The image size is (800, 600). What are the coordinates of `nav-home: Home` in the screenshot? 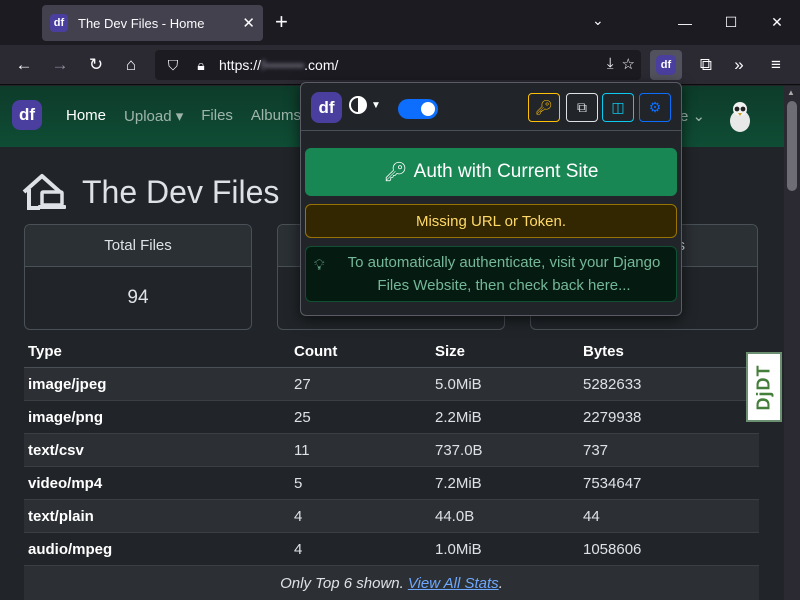 It's located at (86, 116).